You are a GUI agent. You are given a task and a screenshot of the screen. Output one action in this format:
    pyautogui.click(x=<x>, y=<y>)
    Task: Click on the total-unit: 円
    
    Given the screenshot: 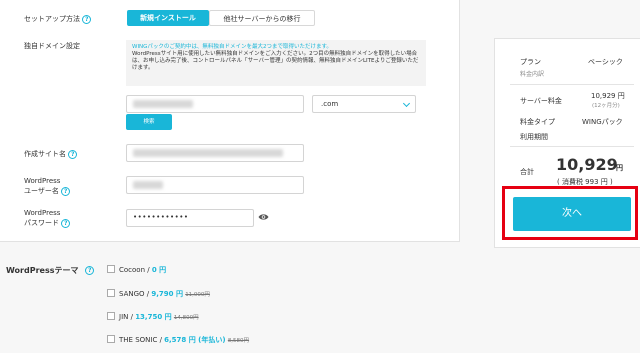 What is the action you would take?
    pyautogui.click(x=619, y=168)
    